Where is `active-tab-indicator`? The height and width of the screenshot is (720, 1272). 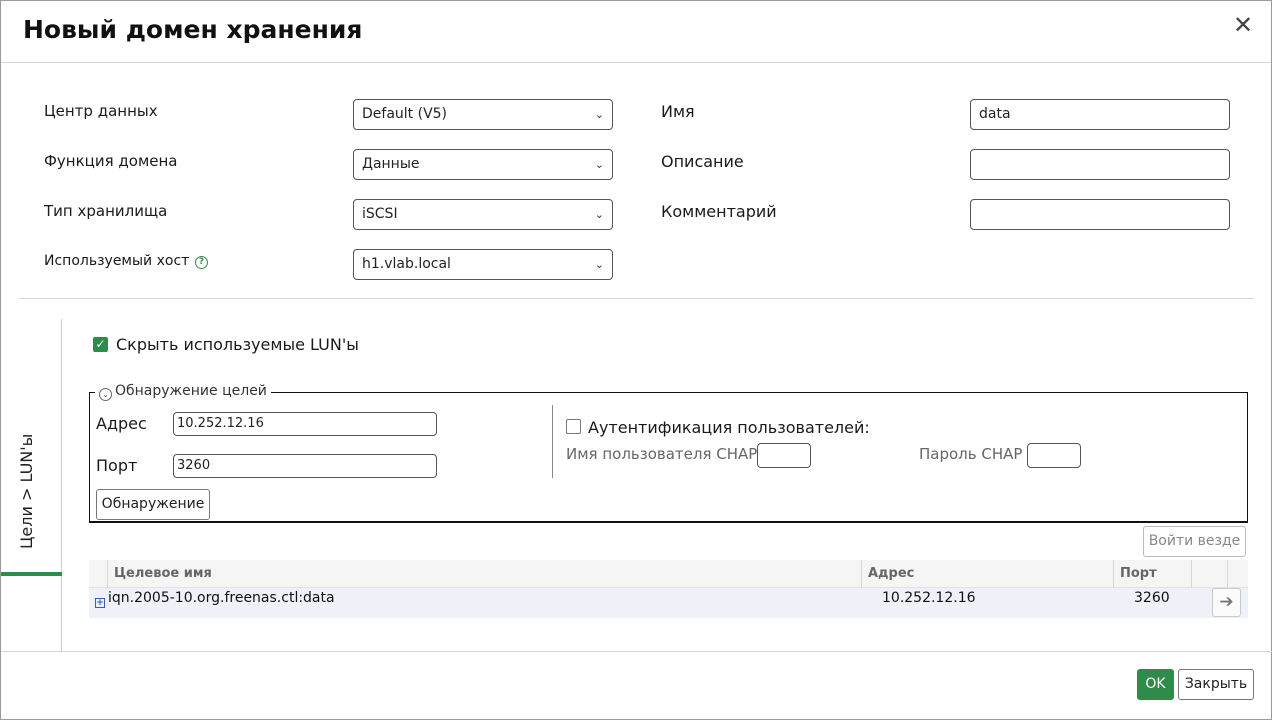 active-tab-indicator is located at coordinates (31, 574).